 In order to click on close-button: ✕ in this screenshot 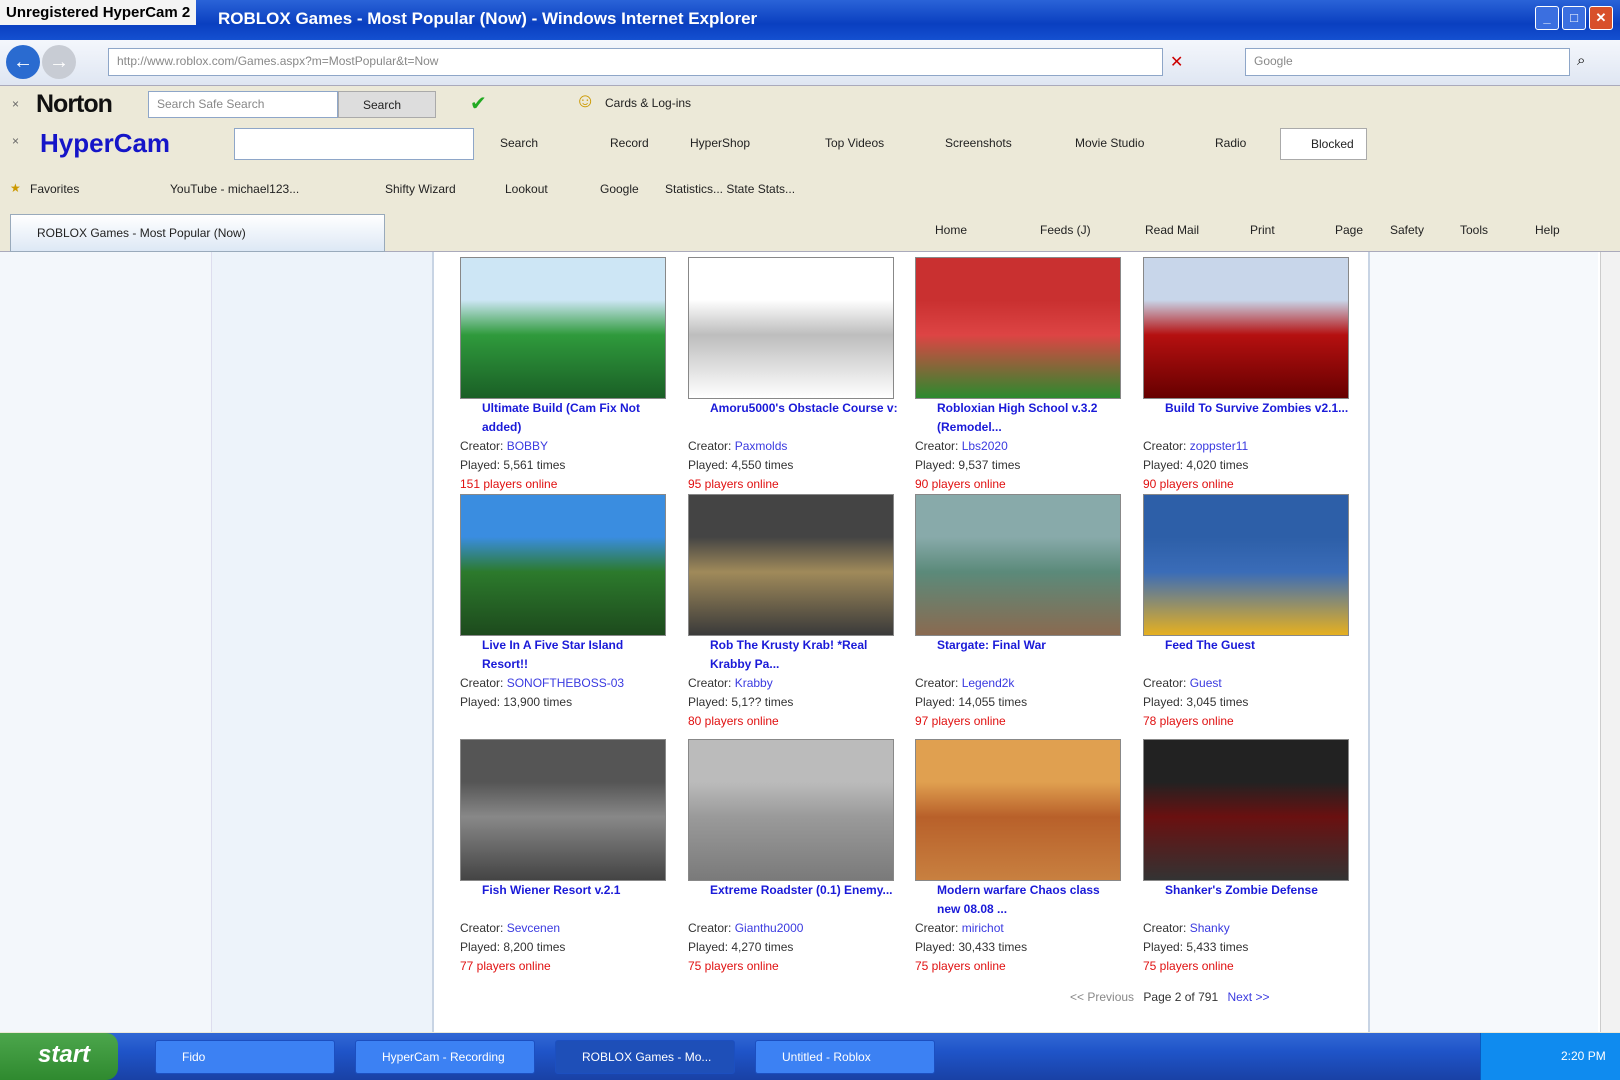, I will do `click(1601, 18)`.